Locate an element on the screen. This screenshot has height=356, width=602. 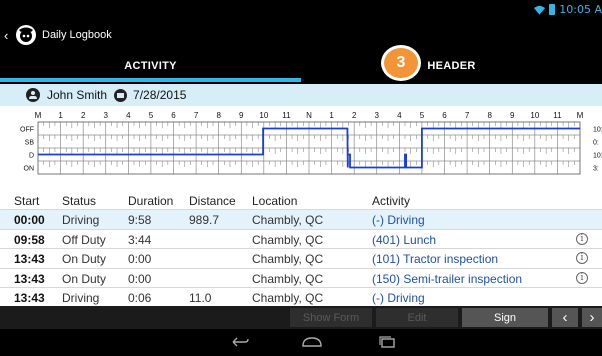
driver-icon is located at coordinates (33, 95).